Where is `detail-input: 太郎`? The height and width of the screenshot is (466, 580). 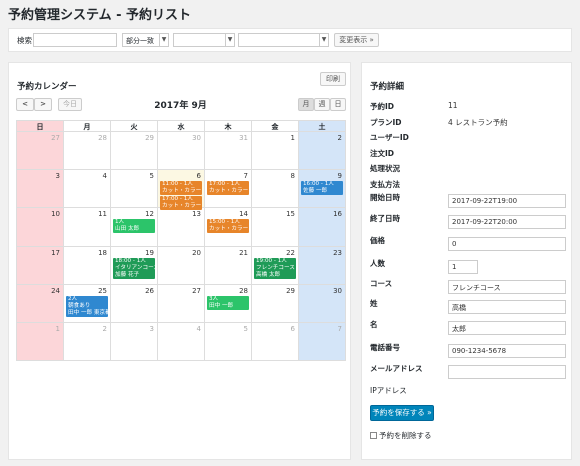 detail-input: 太郎 is located at coordinates (507, 328).